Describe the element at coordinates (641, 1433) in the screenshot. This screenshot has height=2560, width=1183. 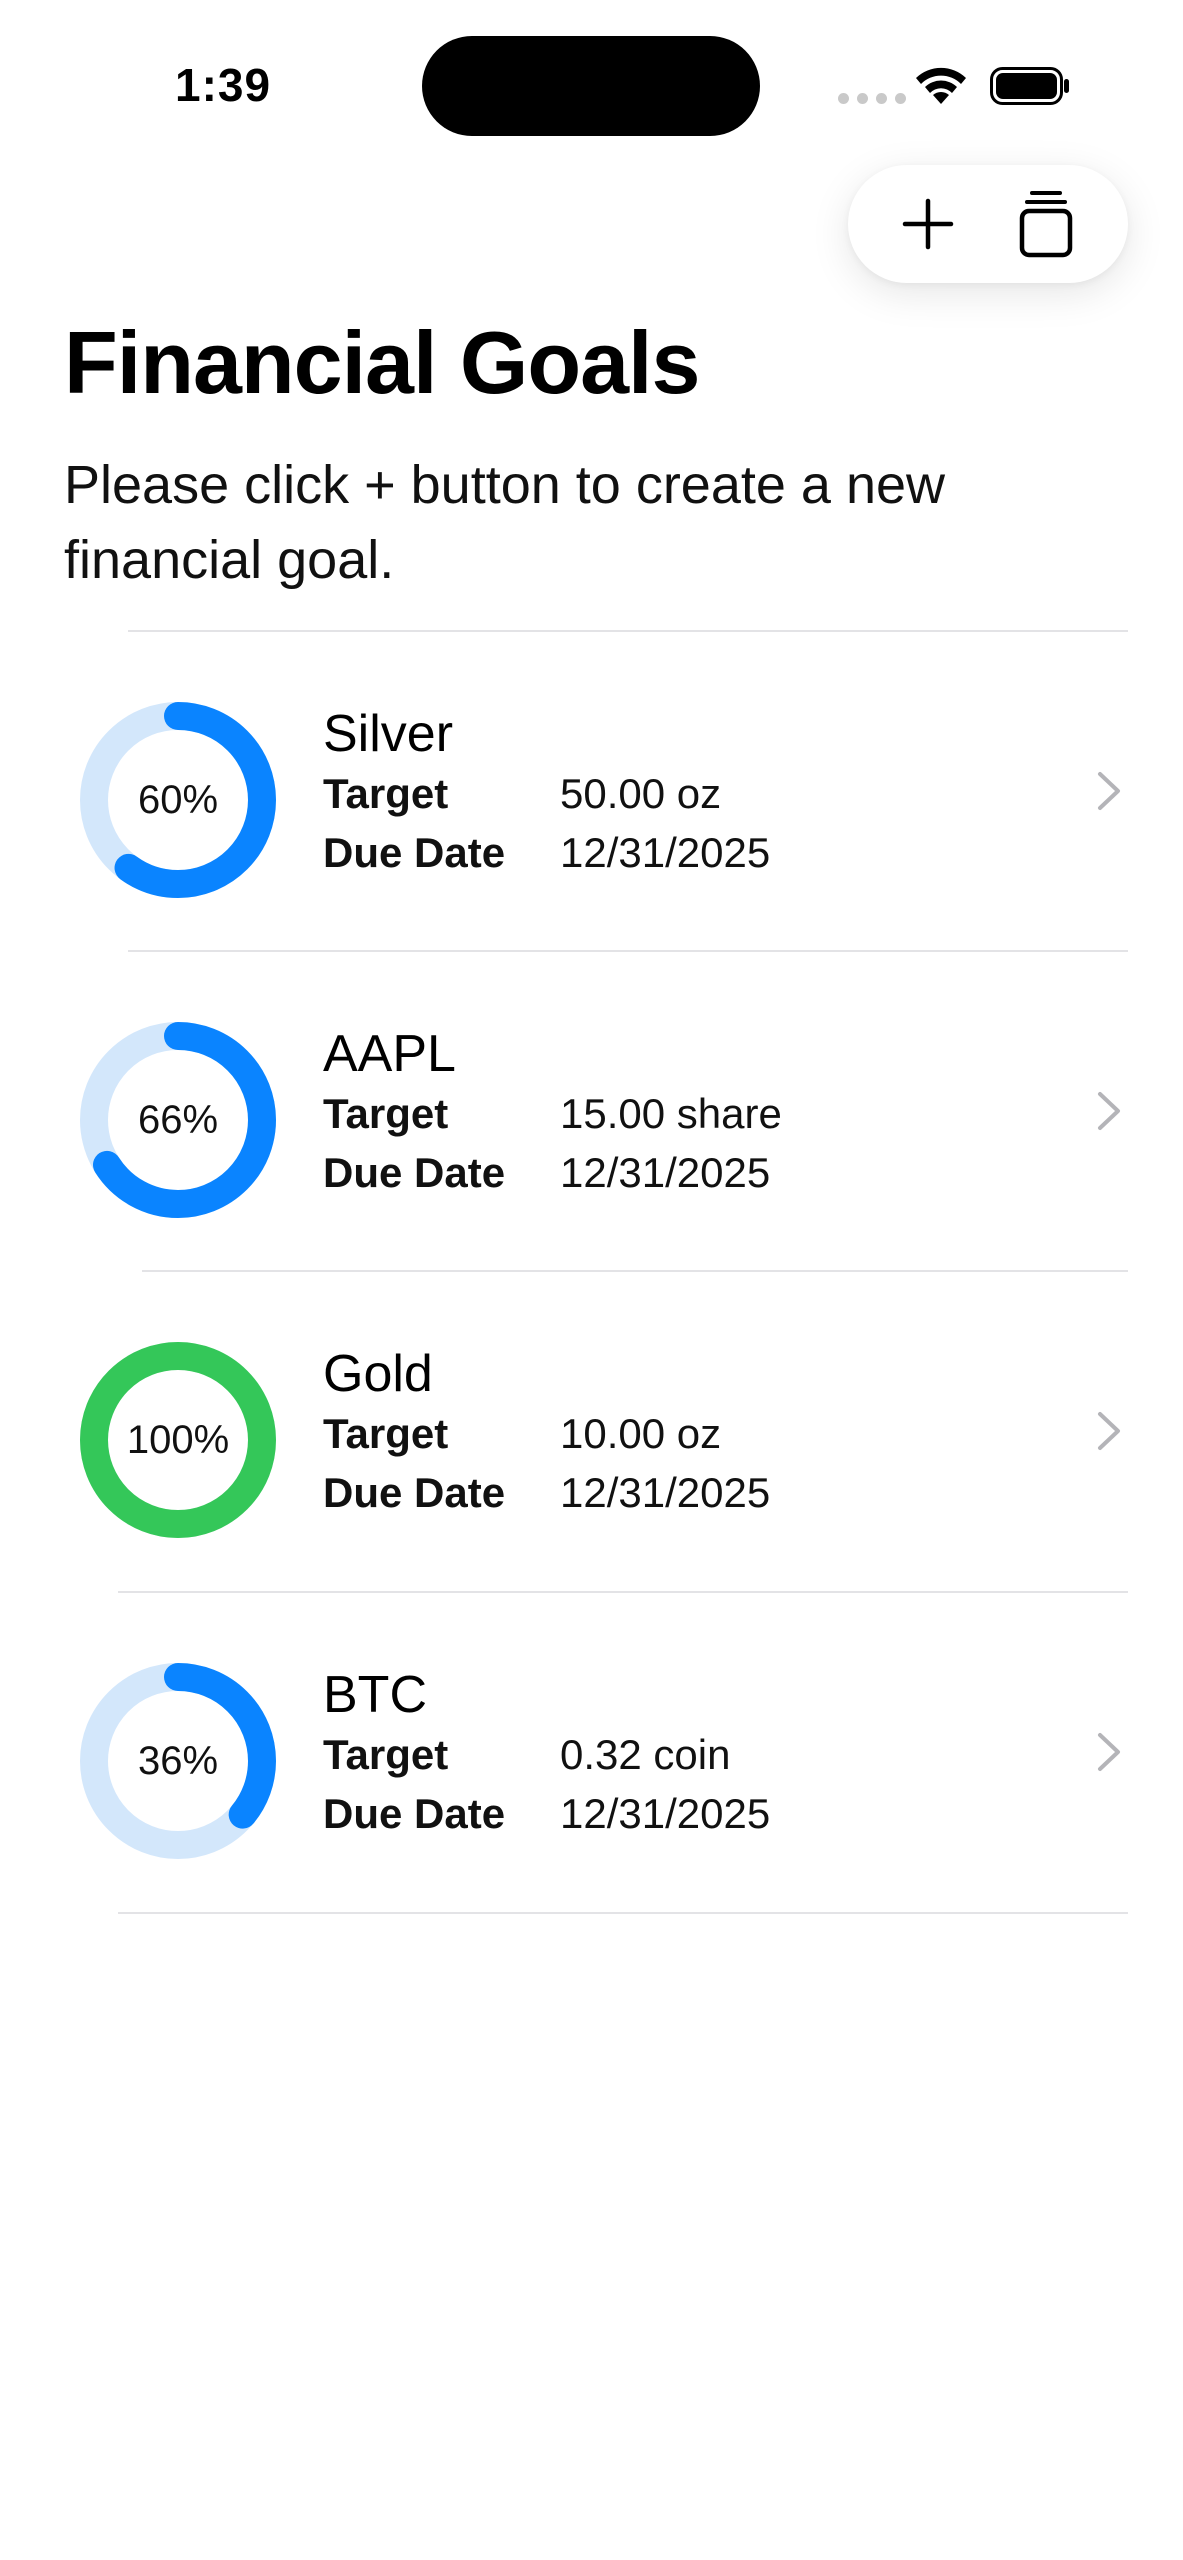
I see `target-value: 10.00 oz` at that location.